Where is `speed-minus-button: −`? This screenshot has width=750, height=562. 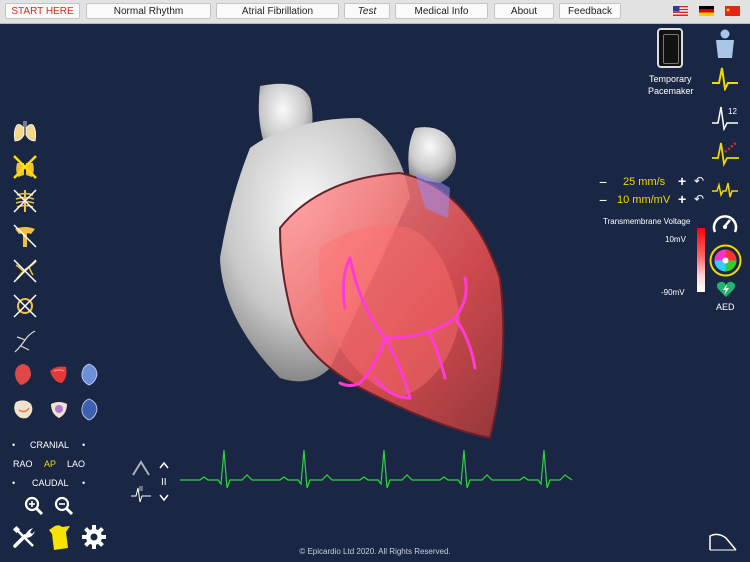 speed-minus-button: − is located at coordinates (603, 182).